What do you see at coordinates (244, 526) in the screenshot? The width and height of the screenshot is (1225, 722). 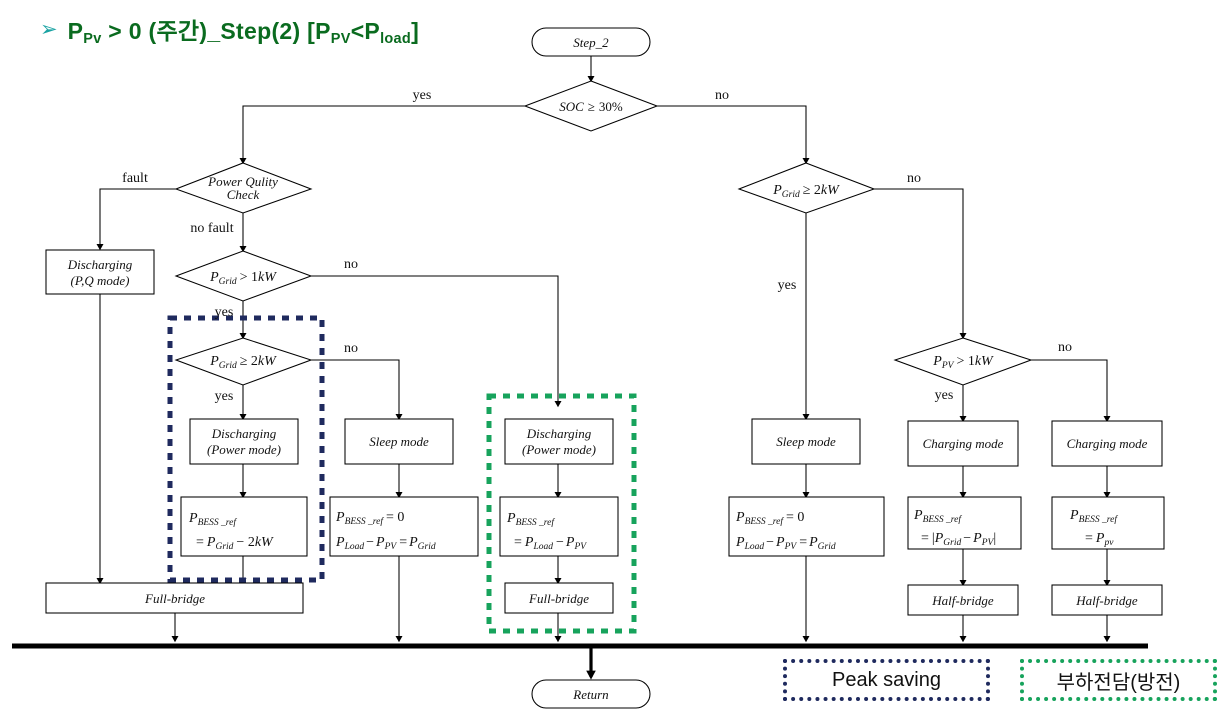 I see `node-equation-1: PBESS _ref = PGrid − 2kW` at bounding box center [244, 526].